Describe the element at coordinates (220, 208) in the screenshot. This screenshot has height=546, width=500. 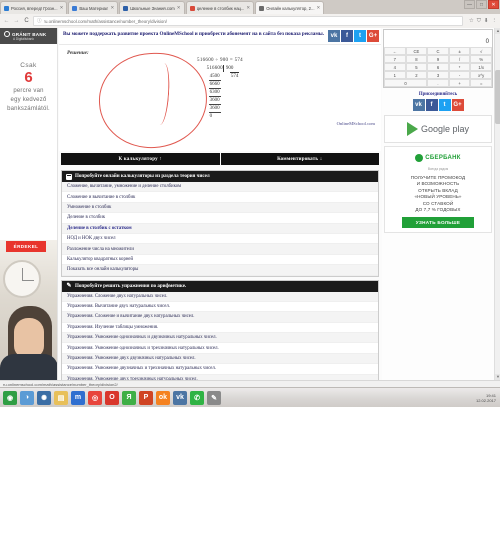
I see `list-item: Умножение в столбик` at that location.